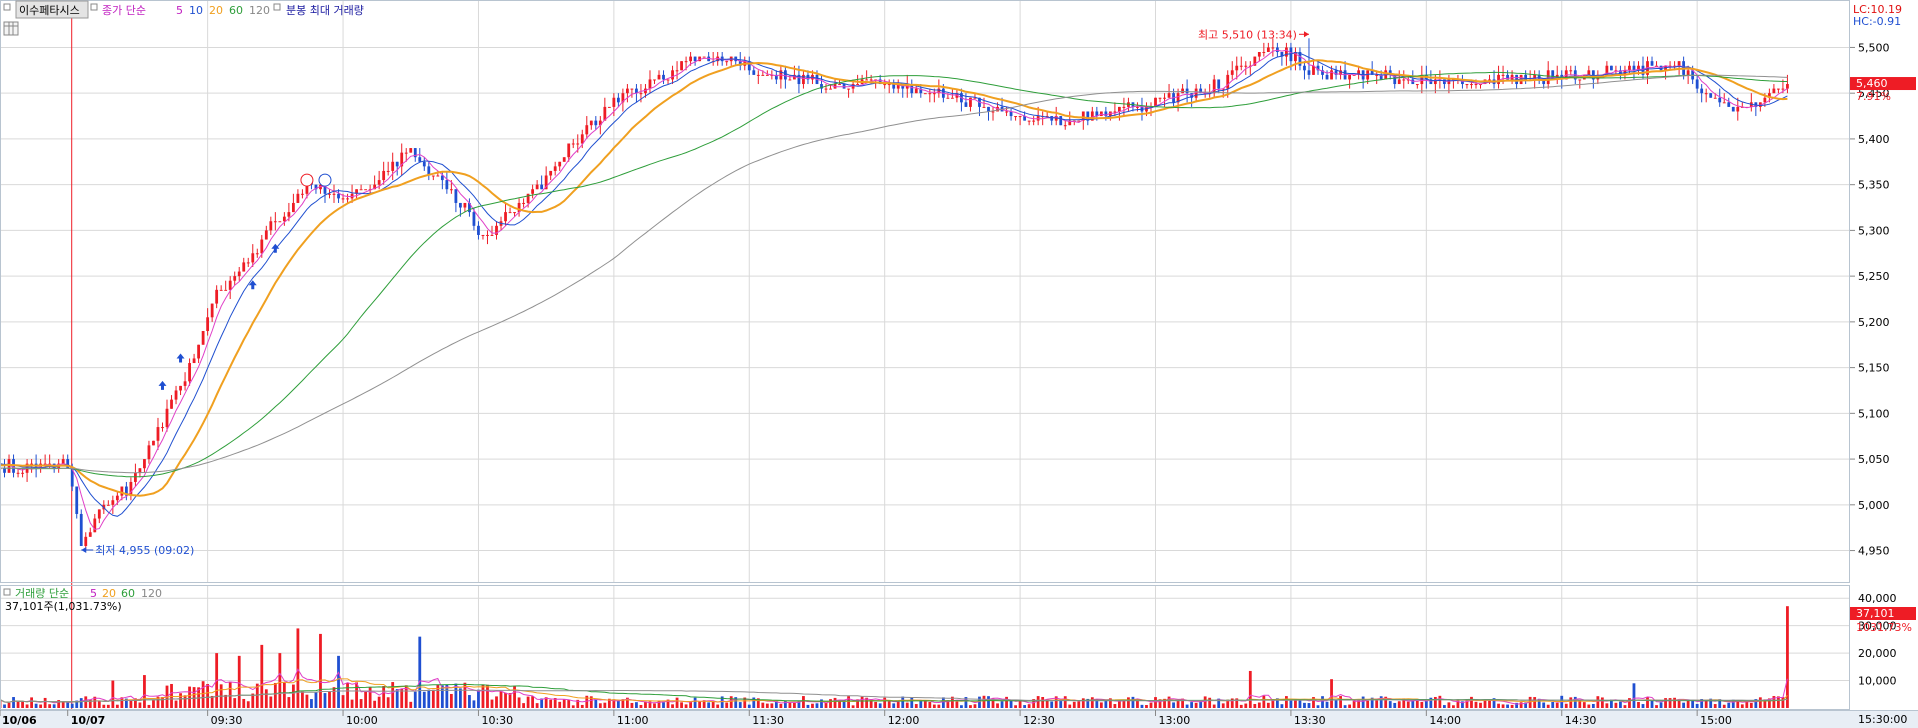 The height and width of the screenshot is (728, 1918). What do you see at coordinates (1716, 720) in the screenshot?
I see `time-tick-label: 15:00` at bounding box center [1716, 720].